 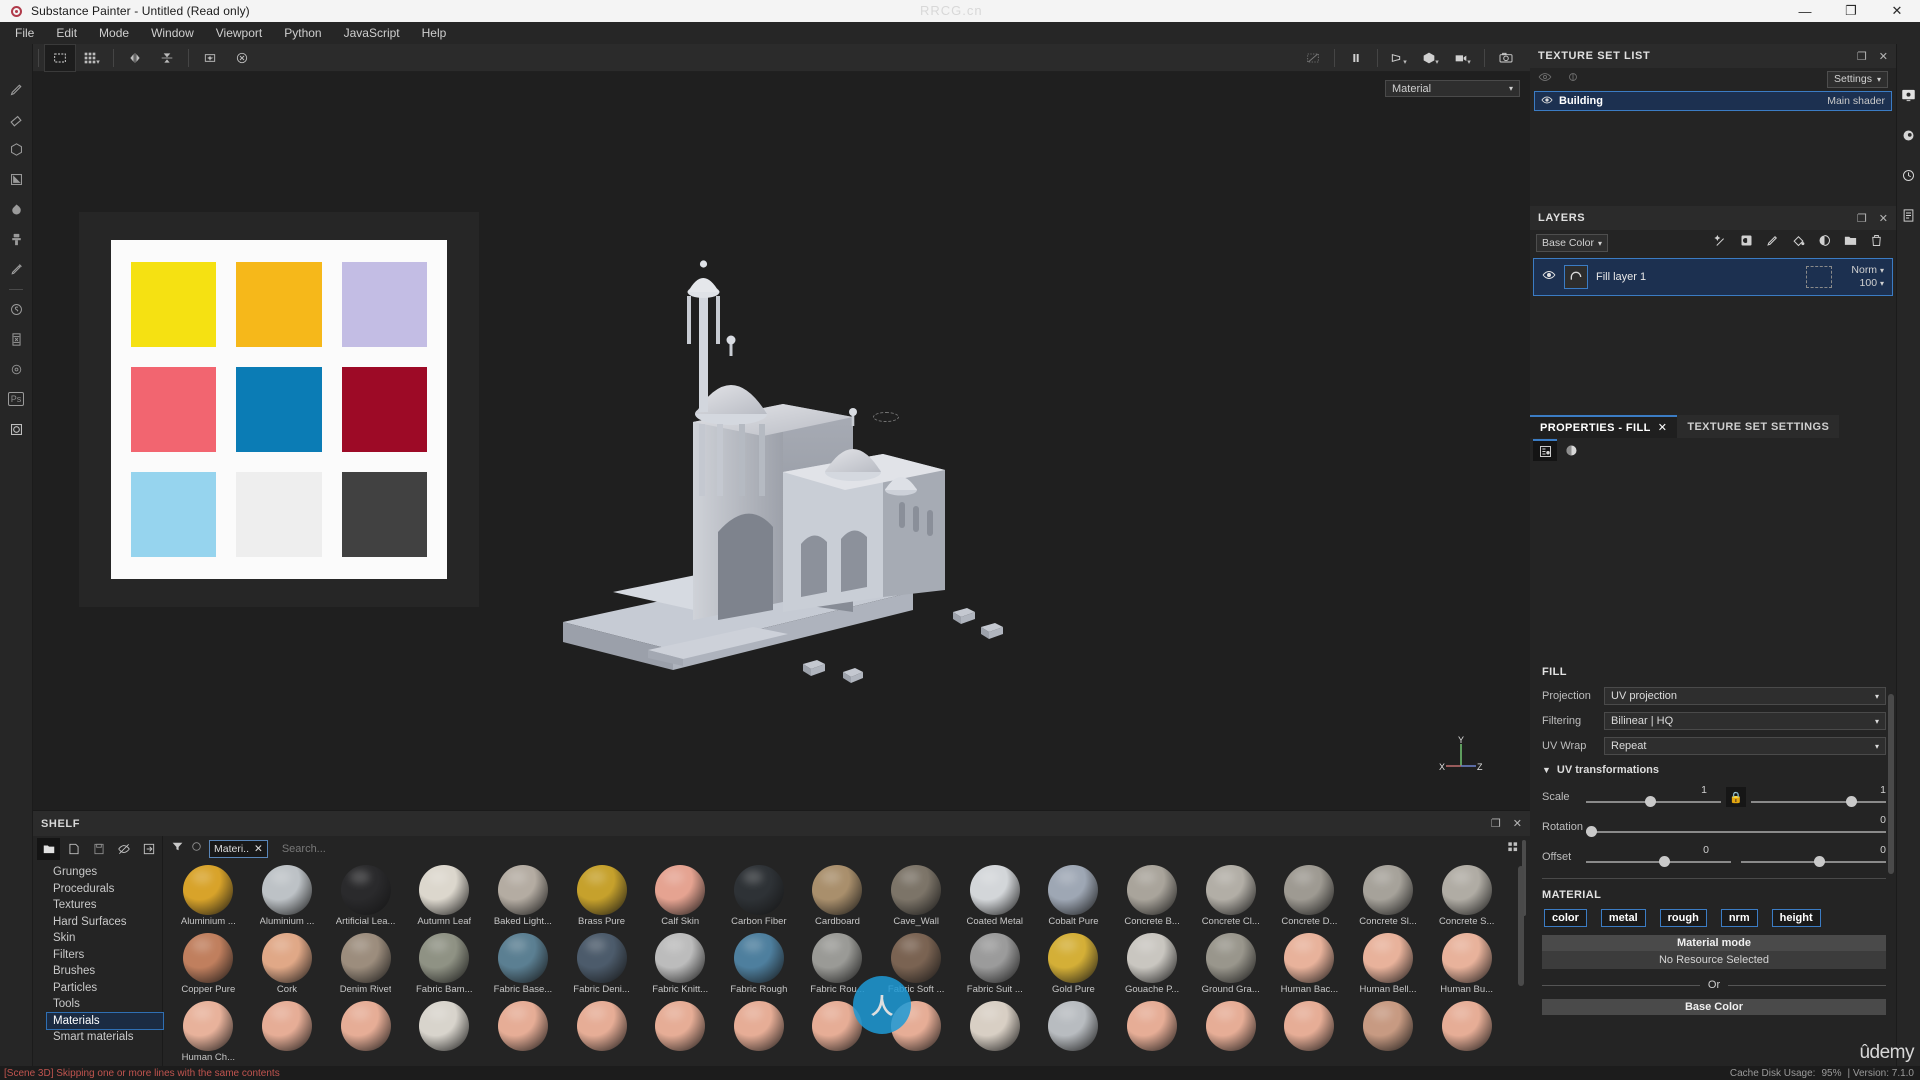 What do you see at coordinates (1313, 58) in the screenshot?
I see `hide-shader-toggle` at bounding box center [1313, 58].